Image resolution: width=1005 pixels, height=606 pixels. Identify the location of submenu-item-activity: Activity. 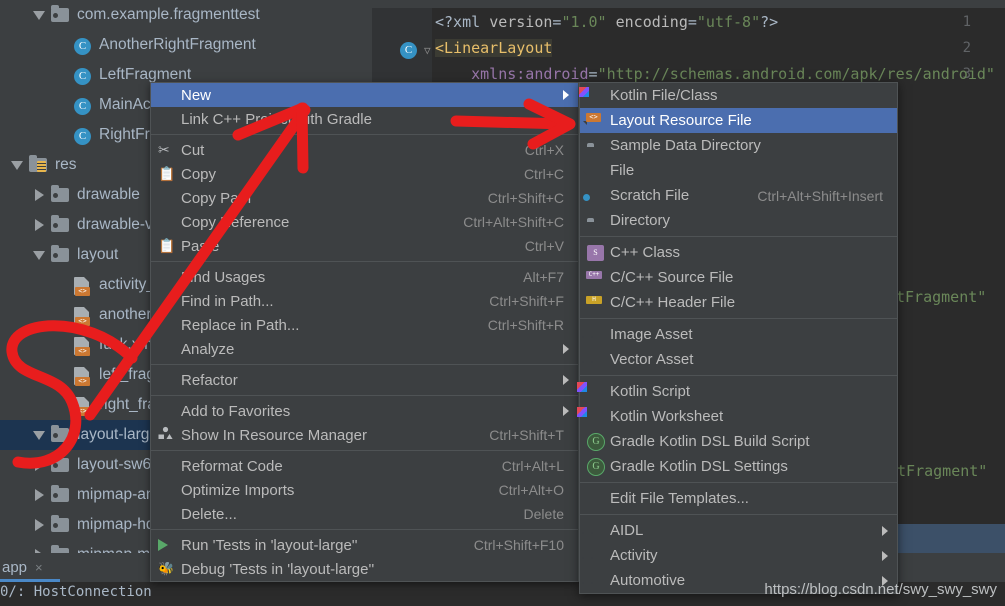
(738, 555).